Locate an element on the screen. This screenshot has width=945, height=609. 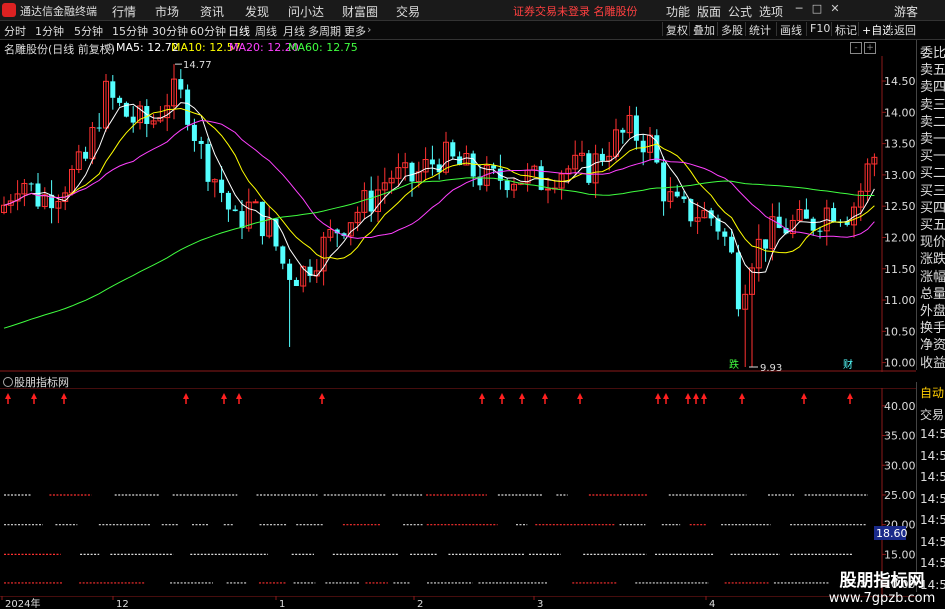
x-tick-label: 3 is located at coordinates (540, 604).